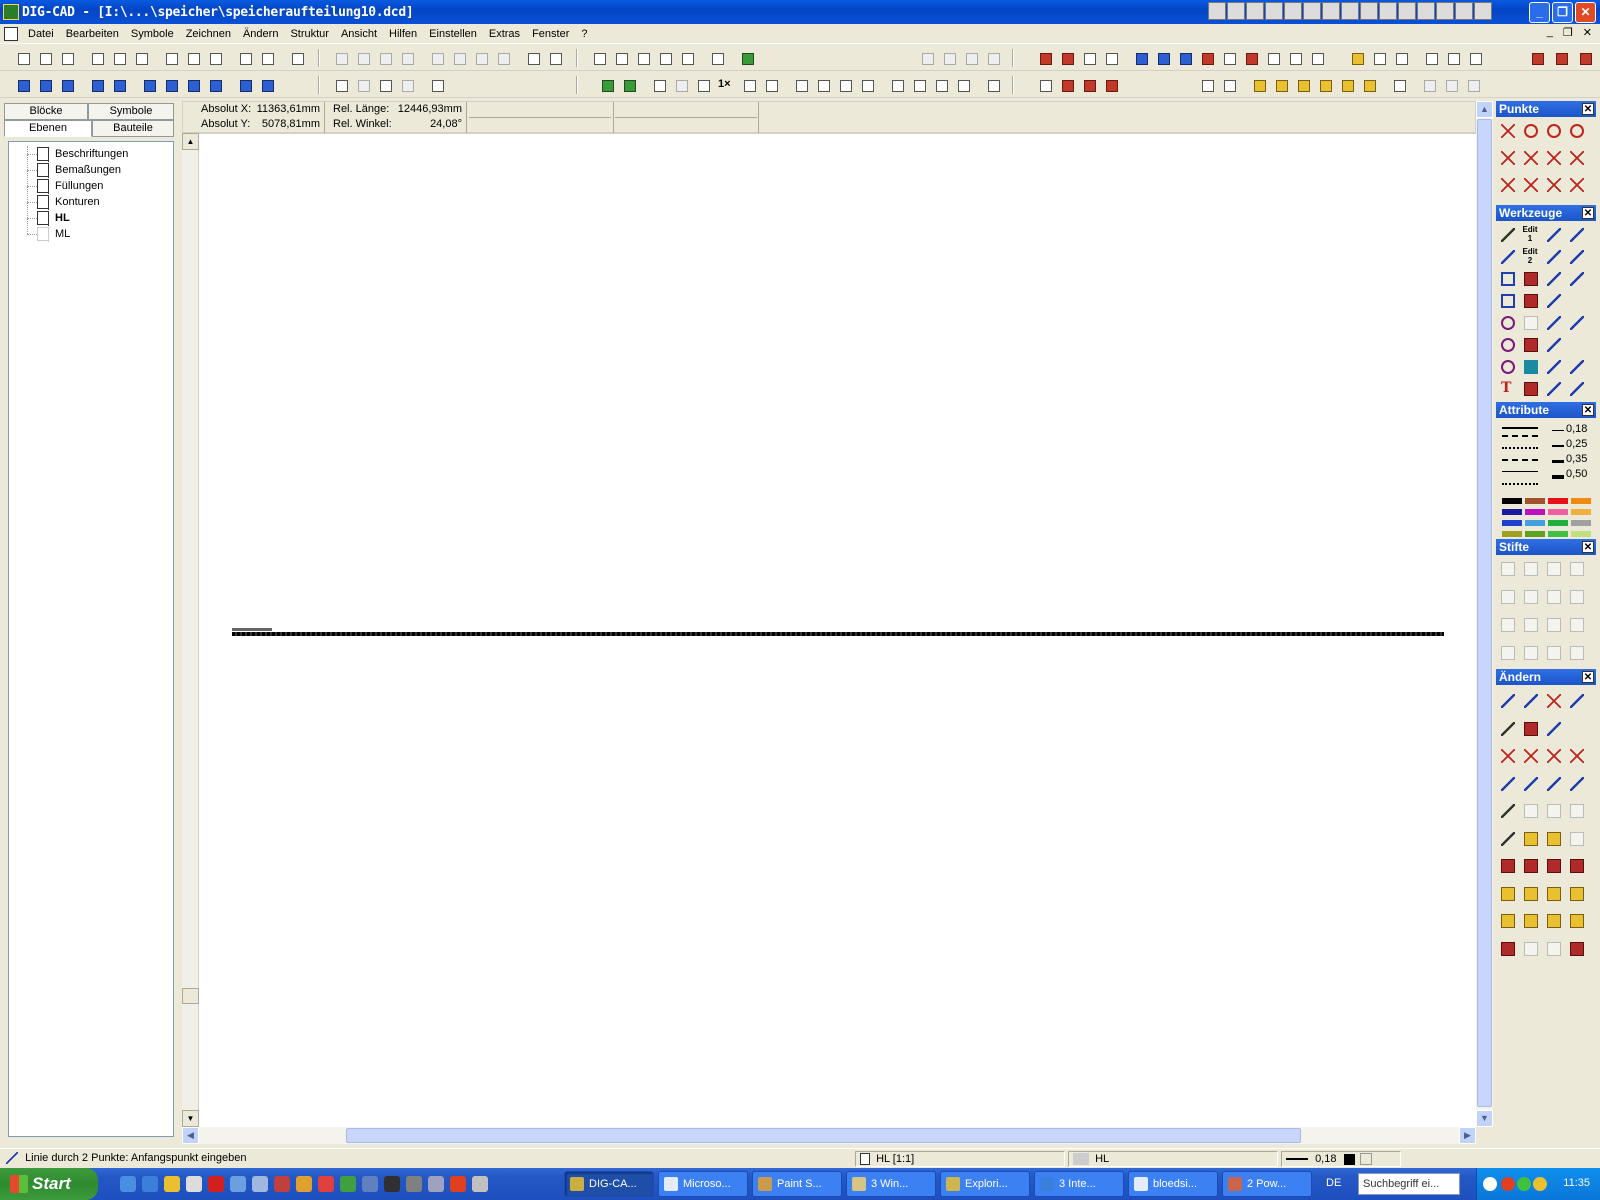 The image size is (1600, 1200). What do you see at coordinates (643, 58) in the screenshot?
I see `grid-icon` at bounding box center [643, 58].